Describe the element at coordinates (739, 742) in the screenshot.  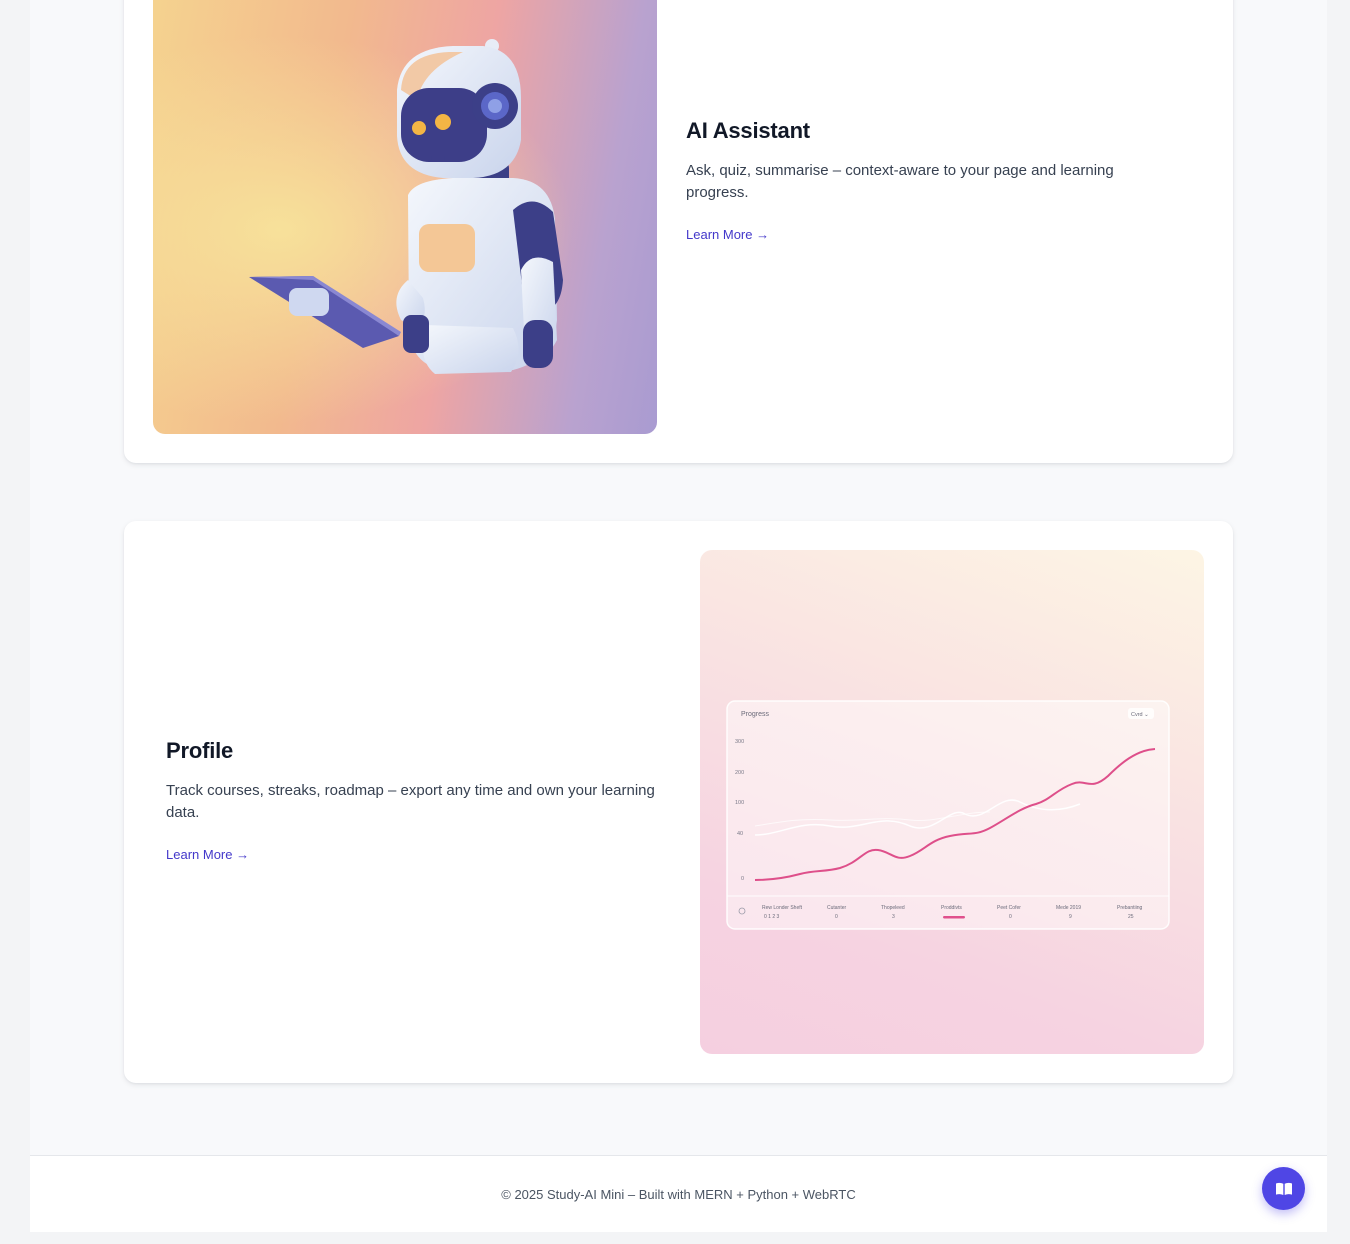
I see `y-tick-label: 300` at that location.